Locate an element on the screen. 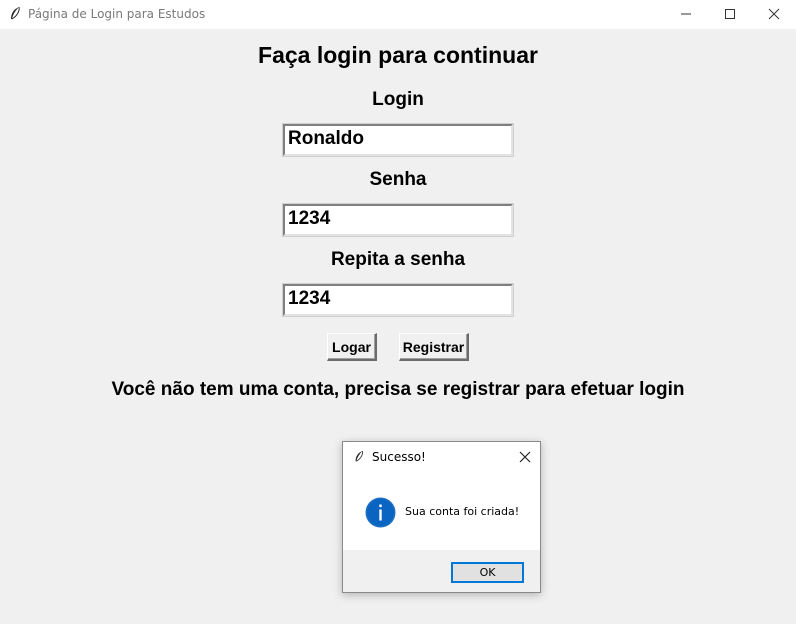  repeat-password-label: Repita a senha is located at coordinates (398, 259).